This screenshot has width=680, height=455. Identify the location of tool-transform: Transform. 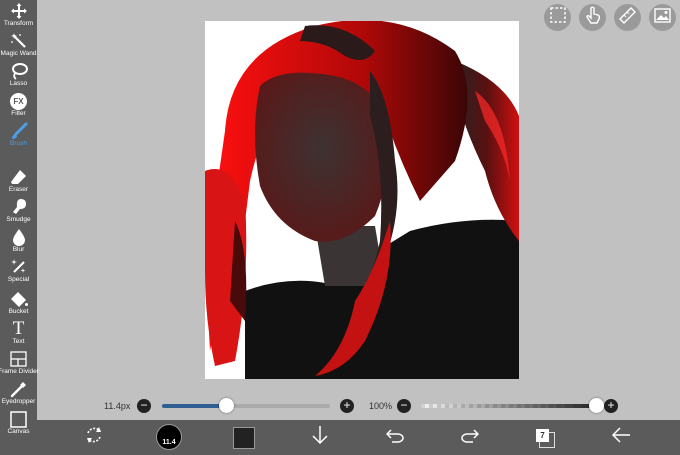
(18, 17).